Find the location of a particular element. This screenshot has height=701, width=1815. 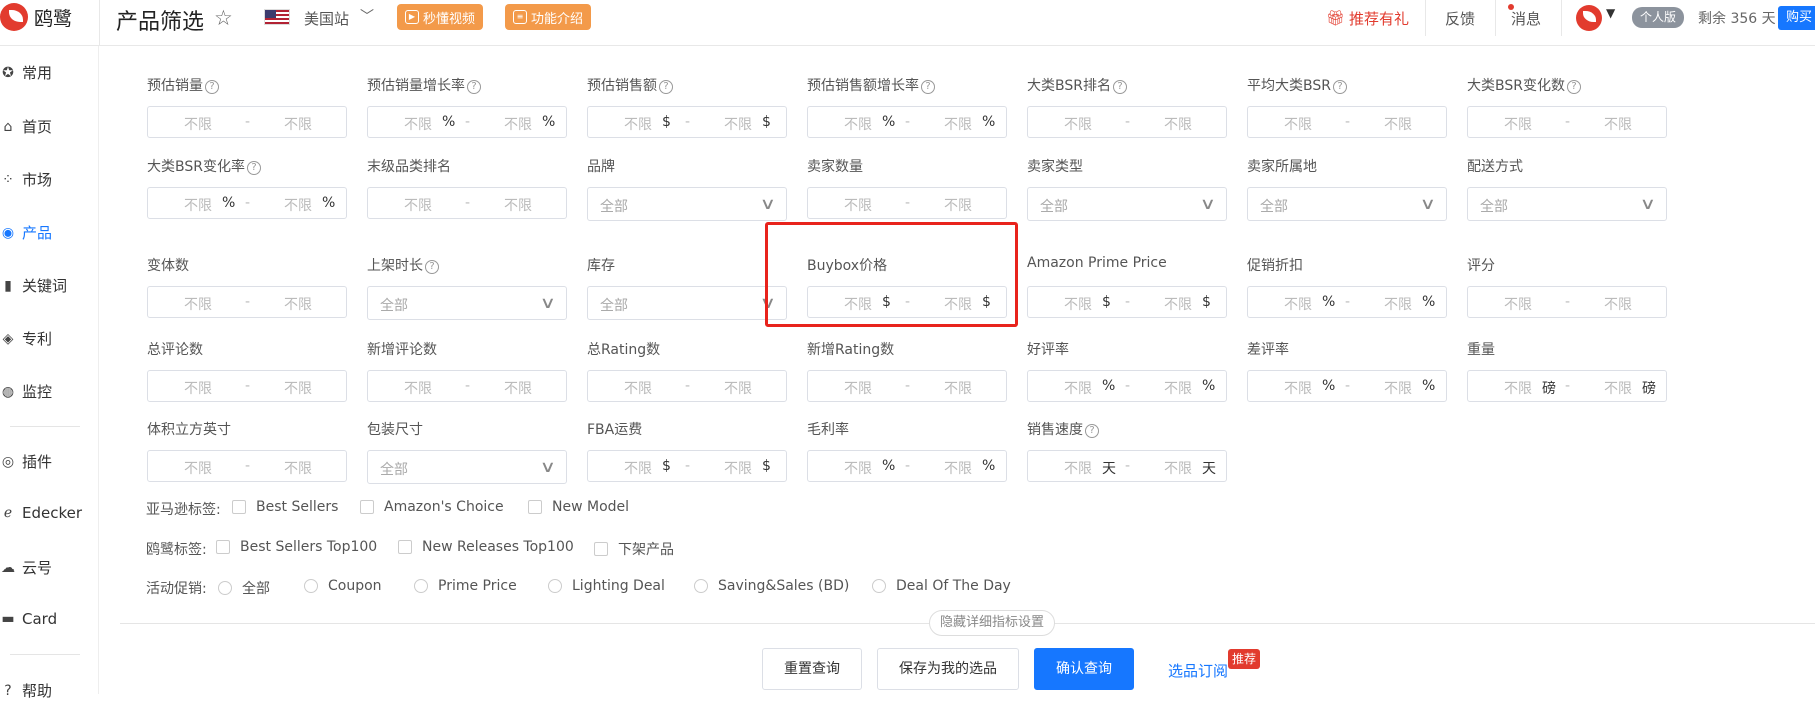

save-selection-button: 保存为我的选品 is located at coordinates (948, 669).